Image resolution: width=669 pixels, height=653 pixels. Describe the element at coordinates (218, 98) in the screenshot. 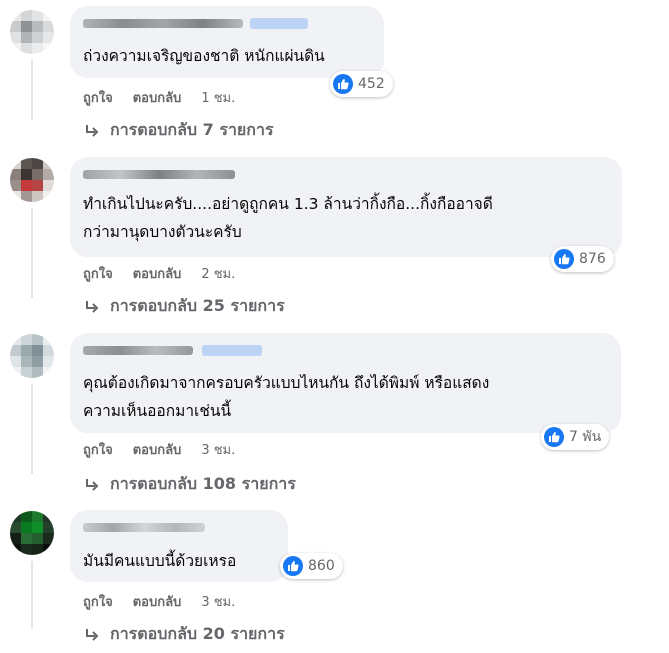

I see `timestamp: 1 ชม.` at that location.